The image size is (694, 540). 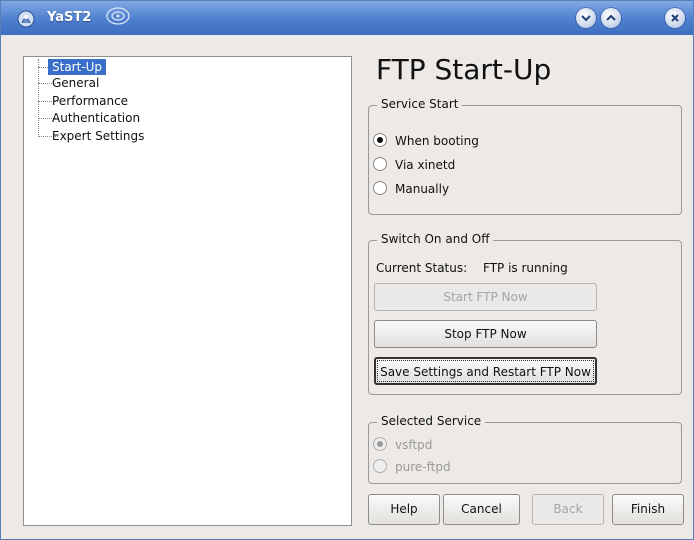 What do you see at coordinates (525, 449) in the screenshot?
I see `selected-service-group: Selected Service vsftpd pure-ftpd` at bounding box center [525, 449].